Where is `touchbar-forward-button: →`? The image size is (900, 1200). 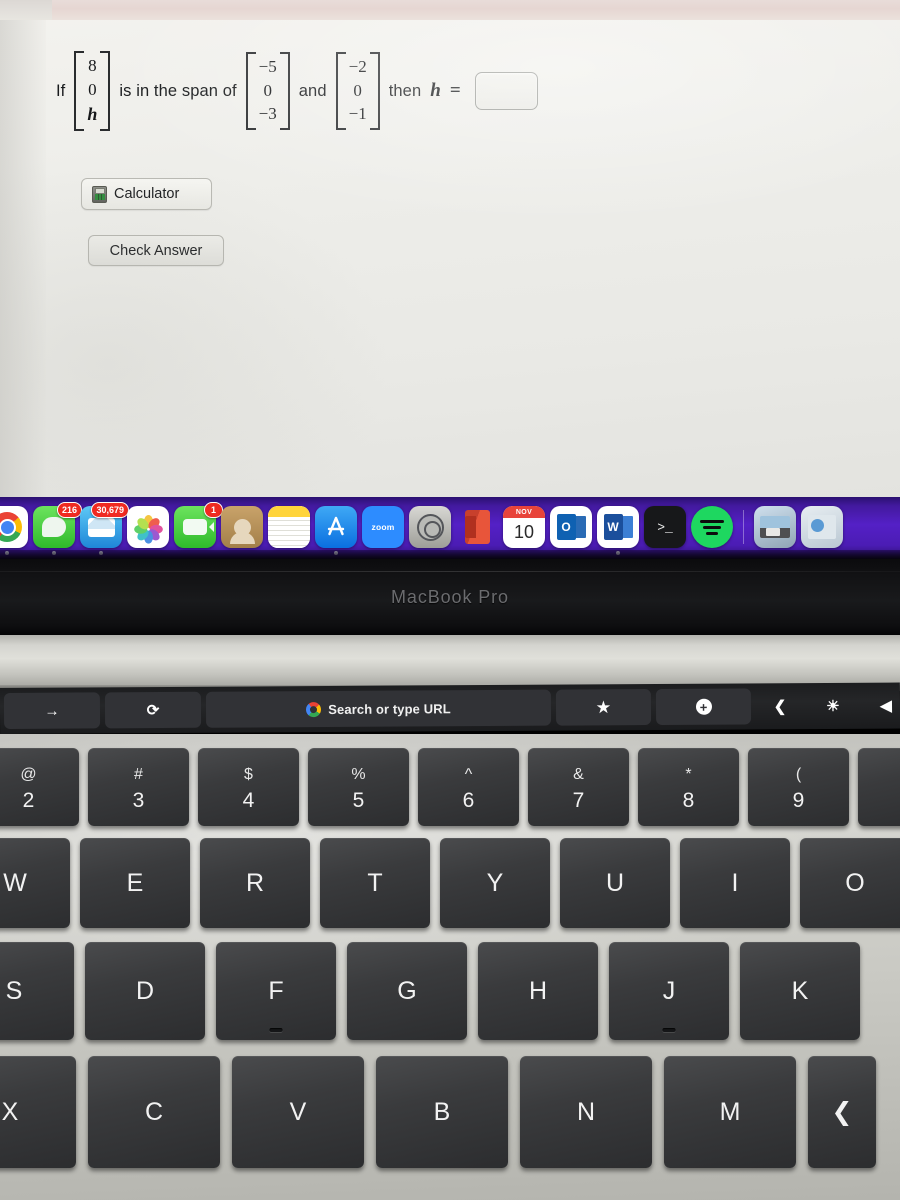
touchbar-forward-button: → is located at coordinates (52, 710).